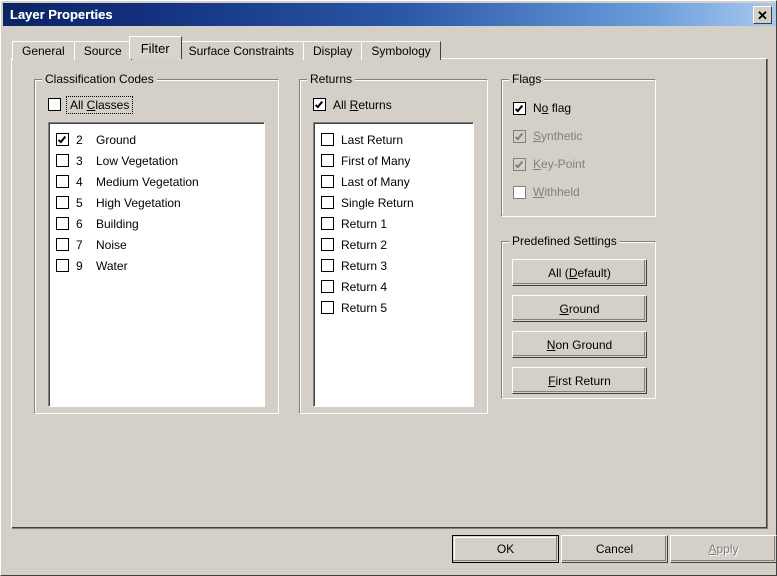 The height and width of the screenshot is (576, 777). What do you see at coordinates (397, 265) in the screenshot?
I see `returns-list-item: Return 3` at bounding box center [397, 265].